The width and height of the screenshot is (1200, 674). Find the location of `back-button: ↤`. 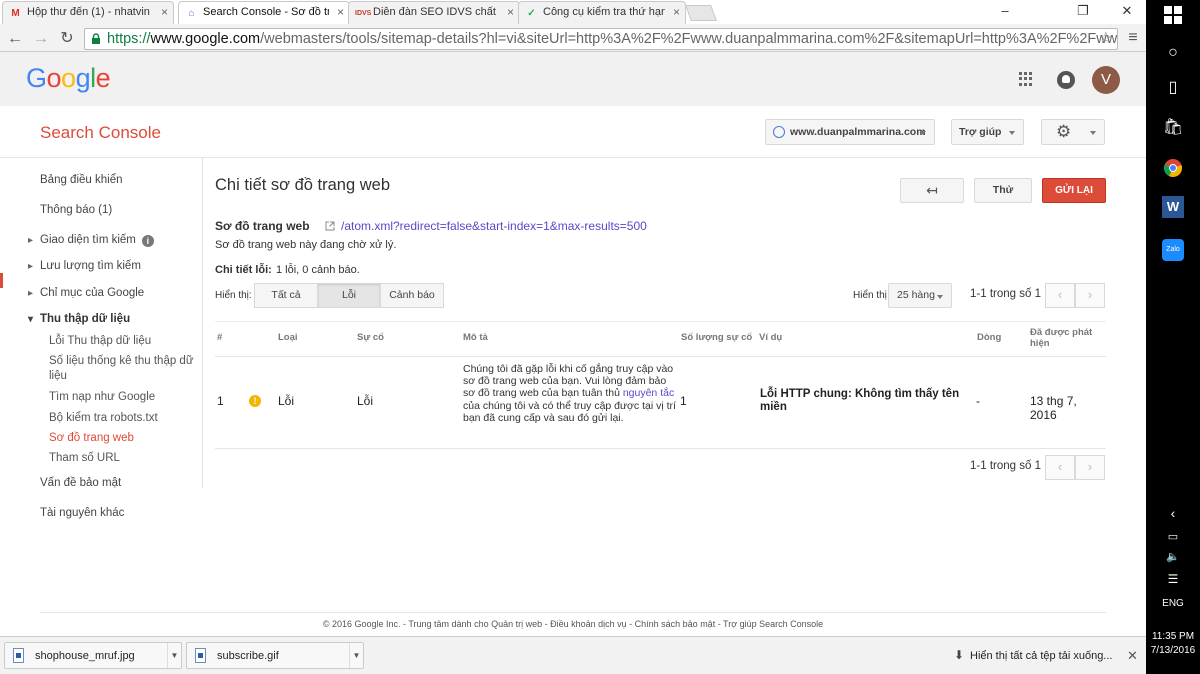

back-button: ↤ is located at coordinates (932, 190).